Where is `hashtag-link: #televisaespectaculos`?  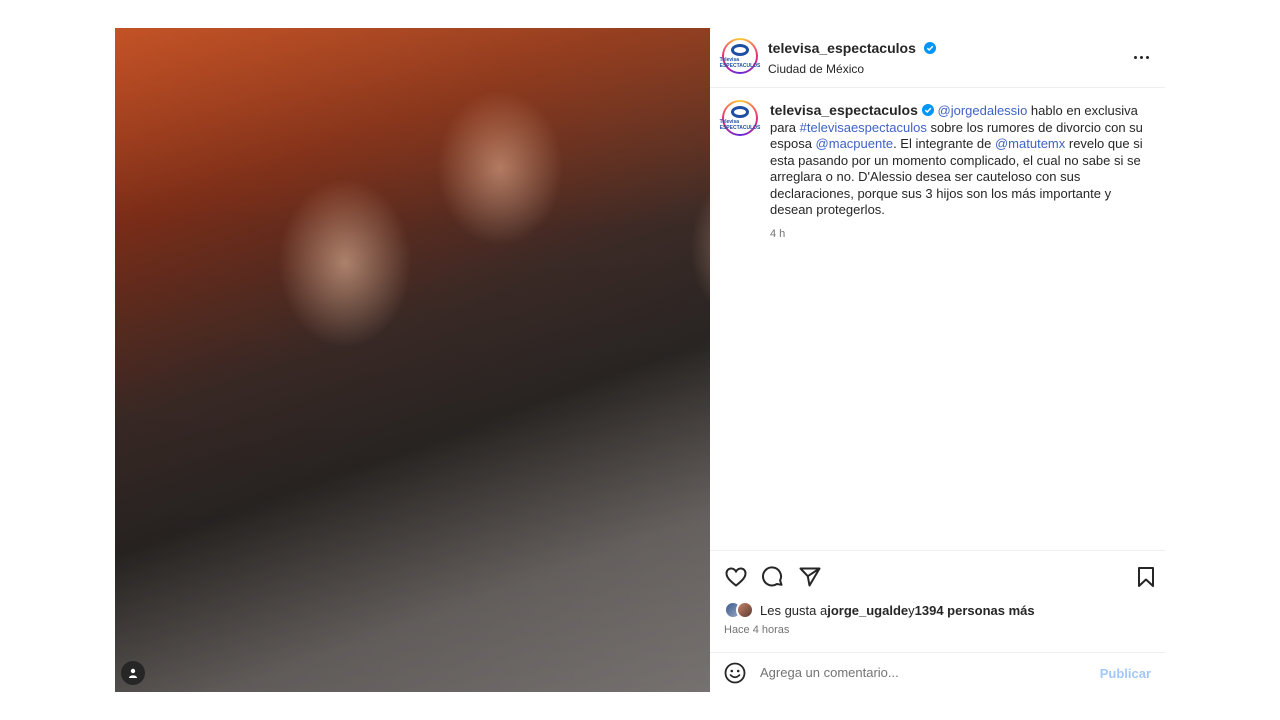
hashtag-link: #televisaespectaculos is located at coordinates (863, 127).